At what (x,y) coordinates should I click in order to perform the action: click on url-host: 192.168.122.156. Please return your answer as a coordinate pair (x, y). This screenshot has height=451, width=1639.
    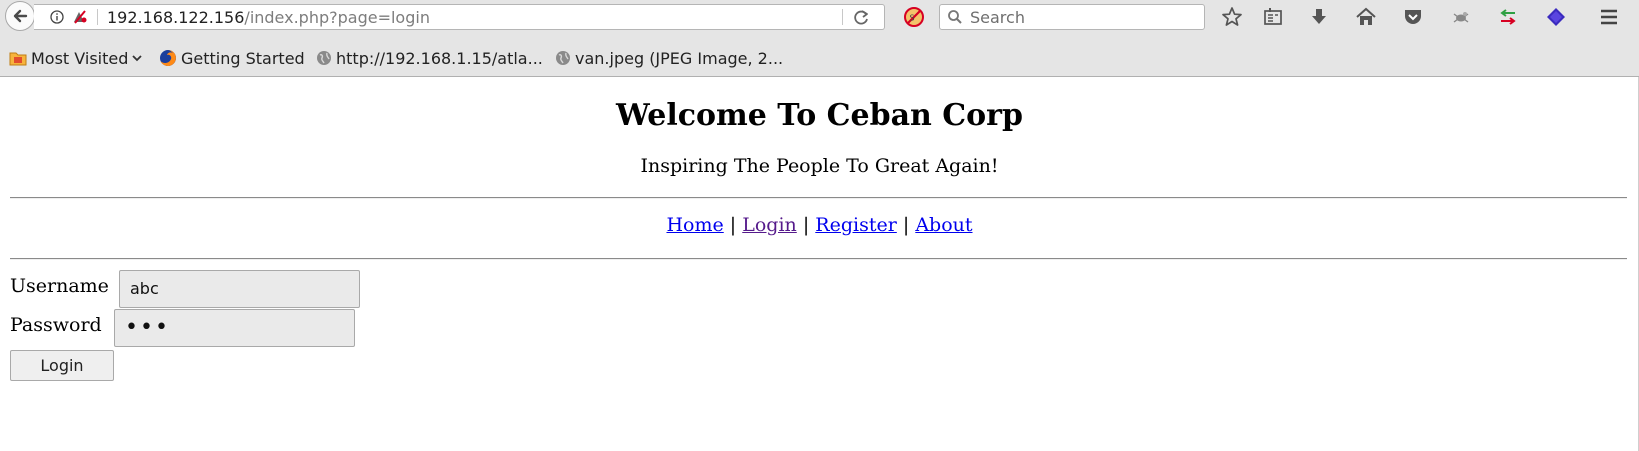
    Looking at the image, I should click on (176, 17).